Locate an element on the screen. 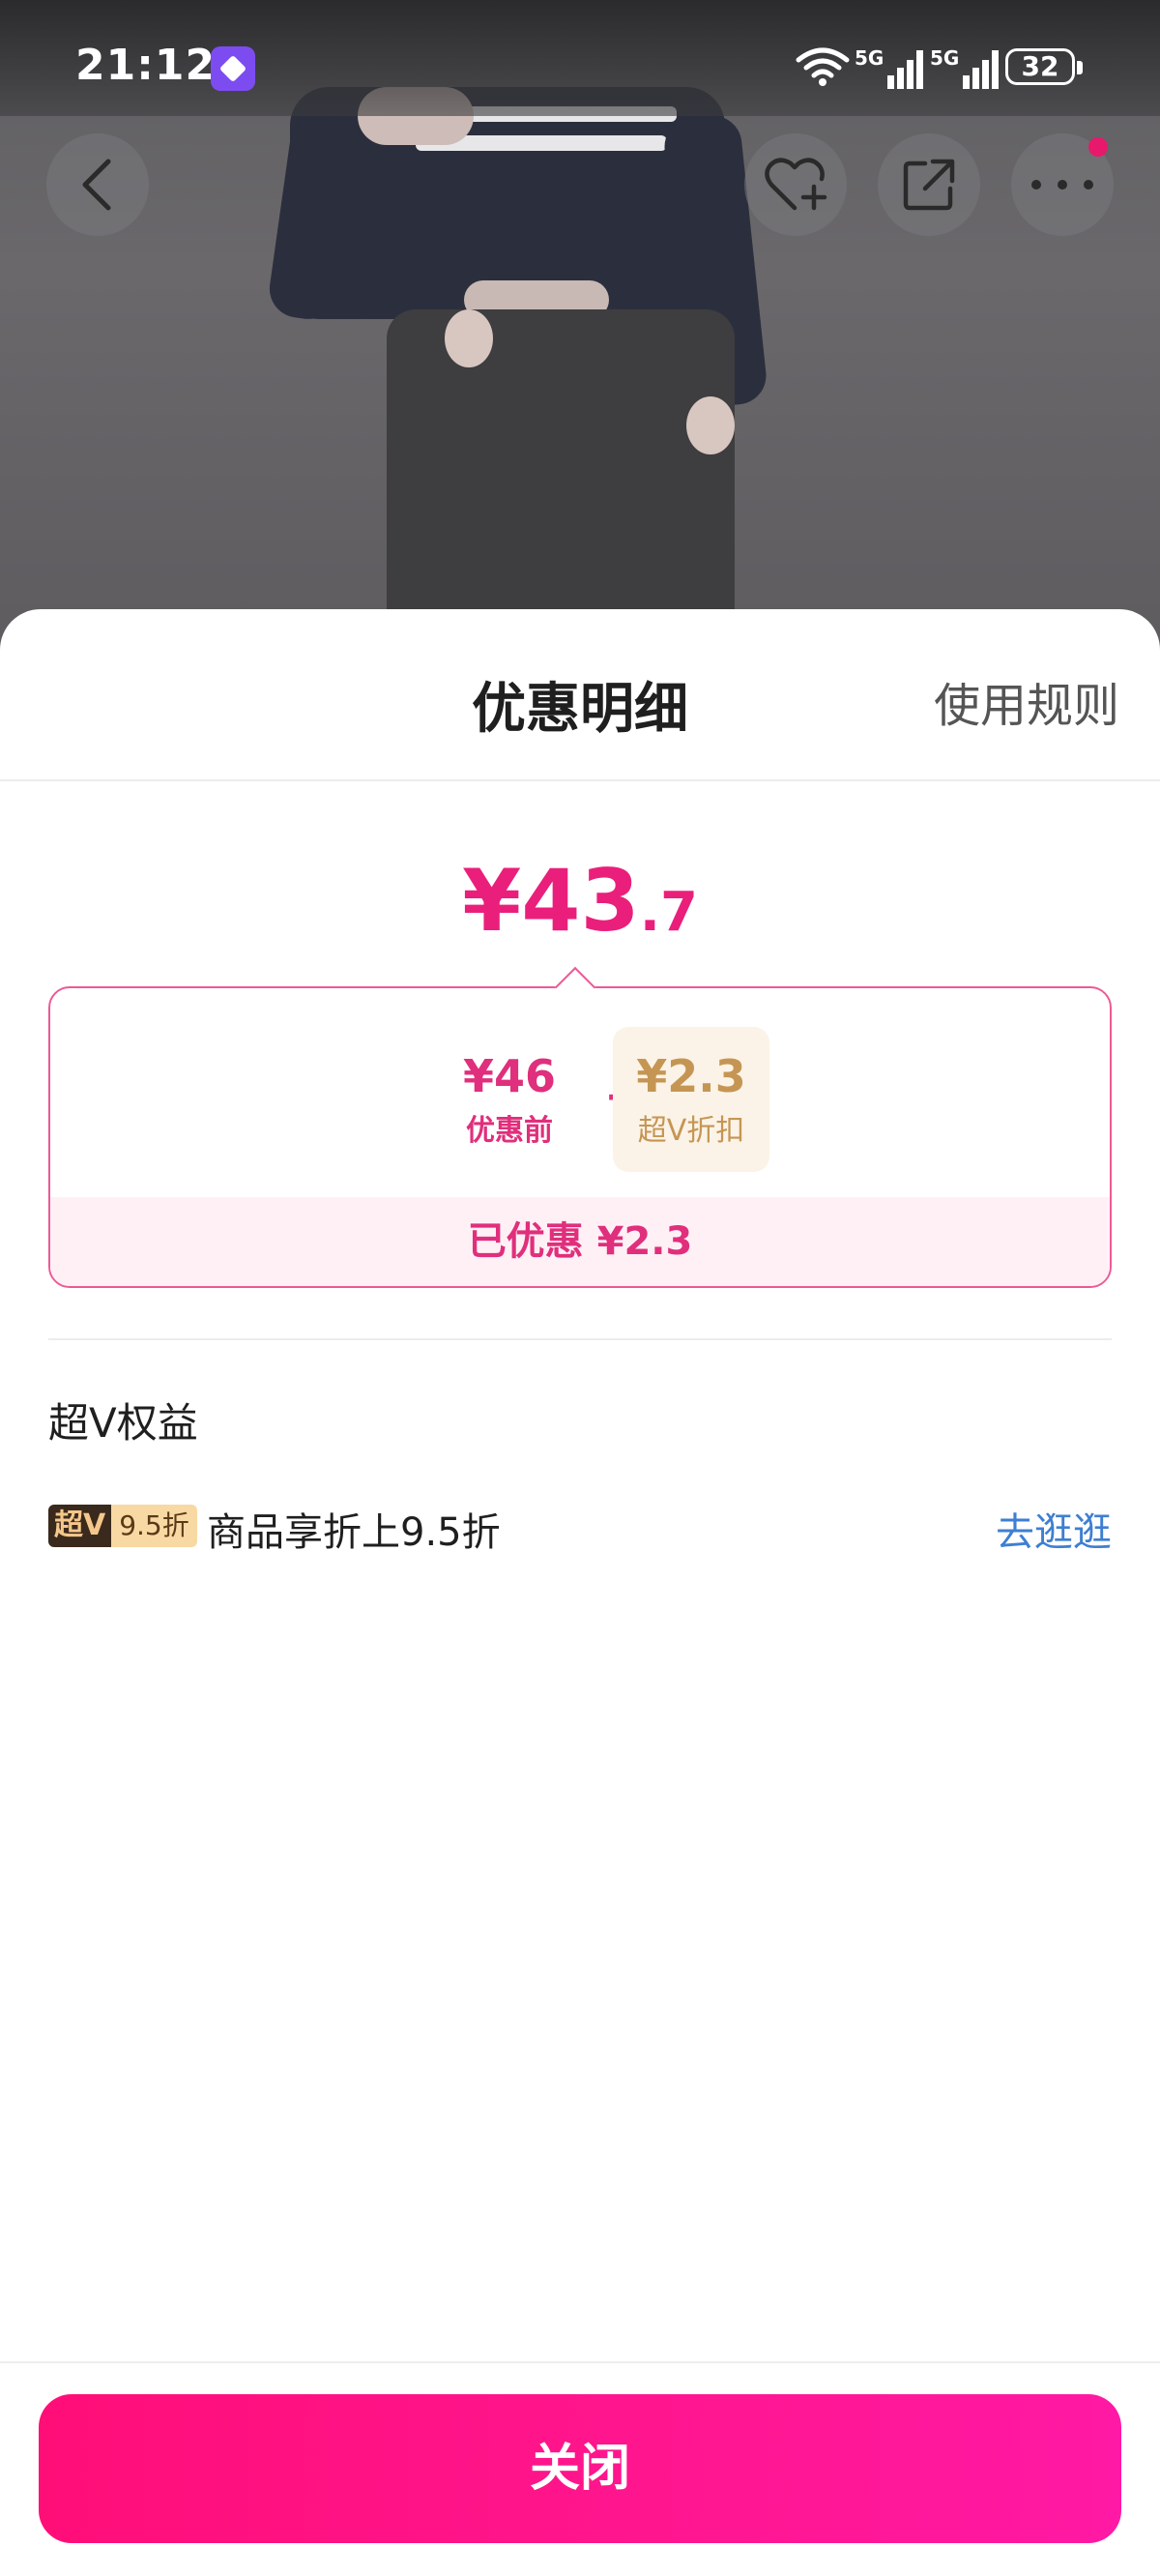  browse-link: 去逛逛 is located at coordinates (1054, 1529).